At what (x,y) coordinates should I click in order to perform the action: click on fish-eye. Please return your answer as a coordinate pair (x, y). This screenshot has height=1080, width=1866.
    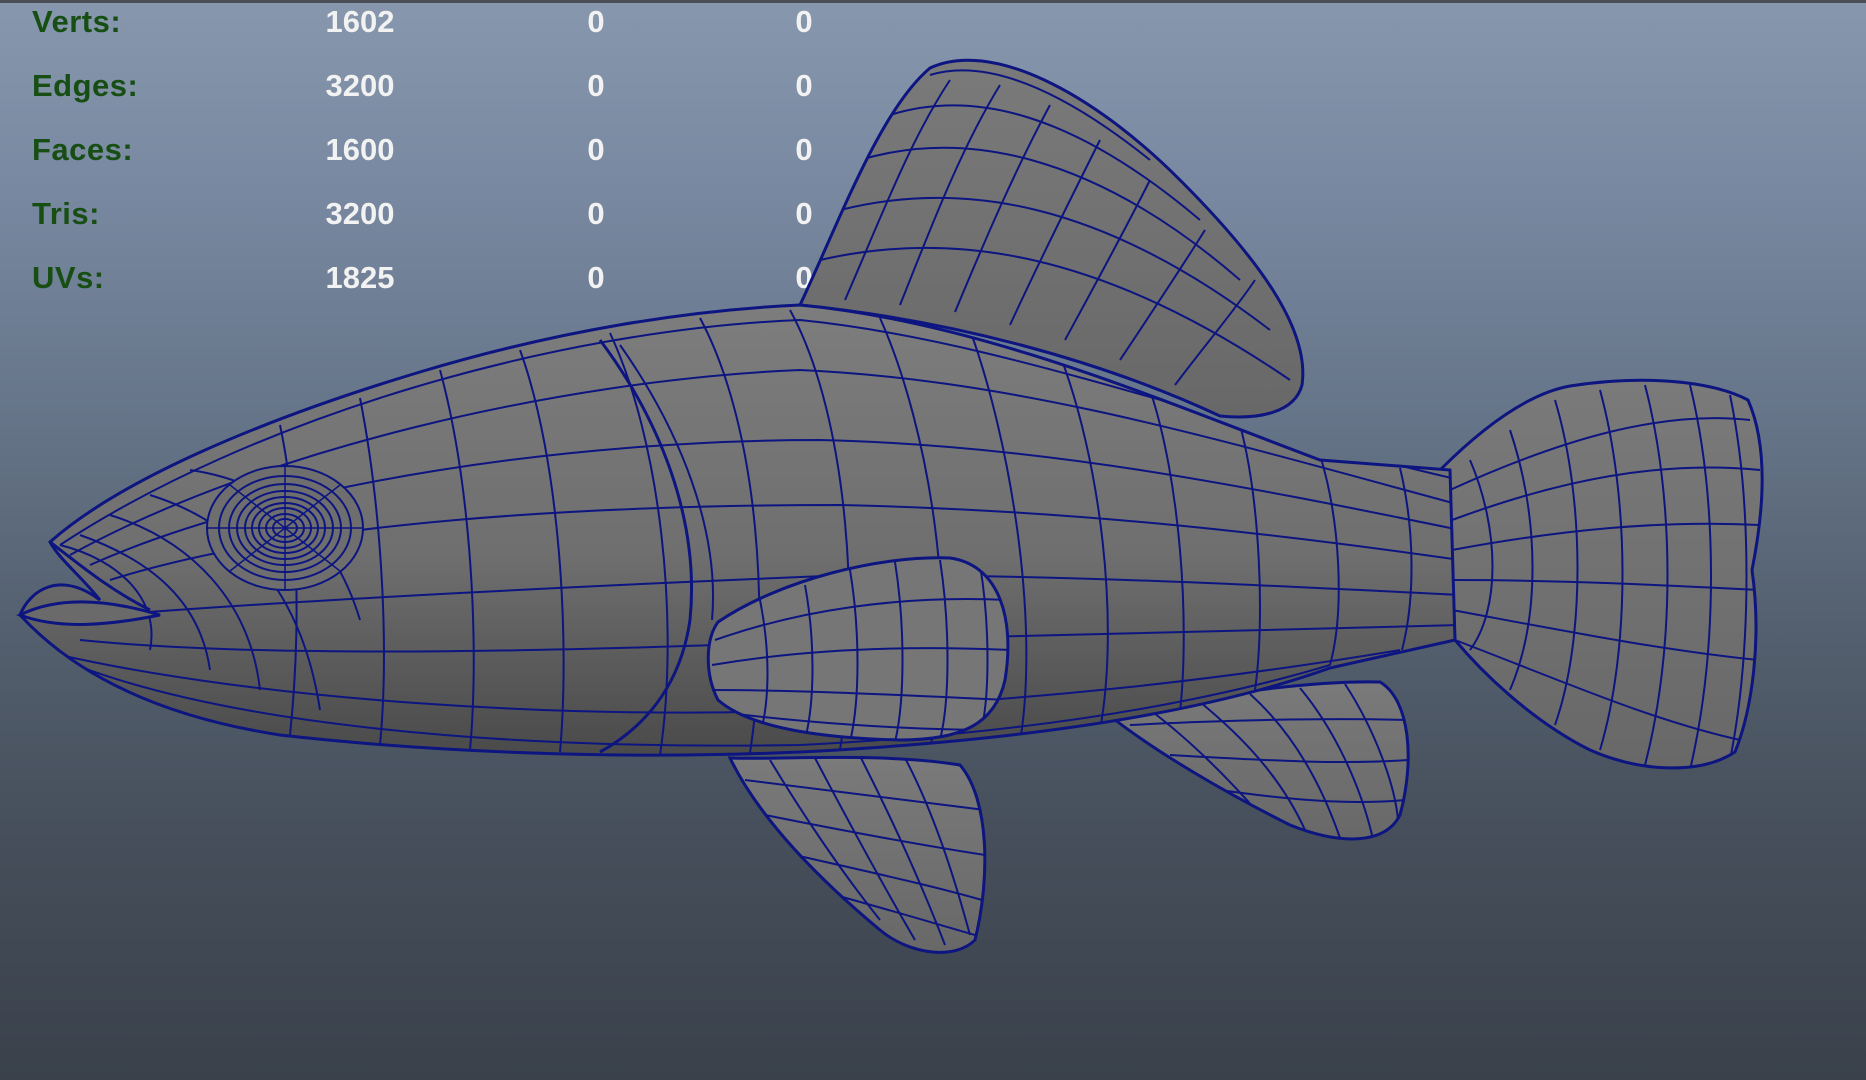
    Looking at the image, I should click on (285, 528).